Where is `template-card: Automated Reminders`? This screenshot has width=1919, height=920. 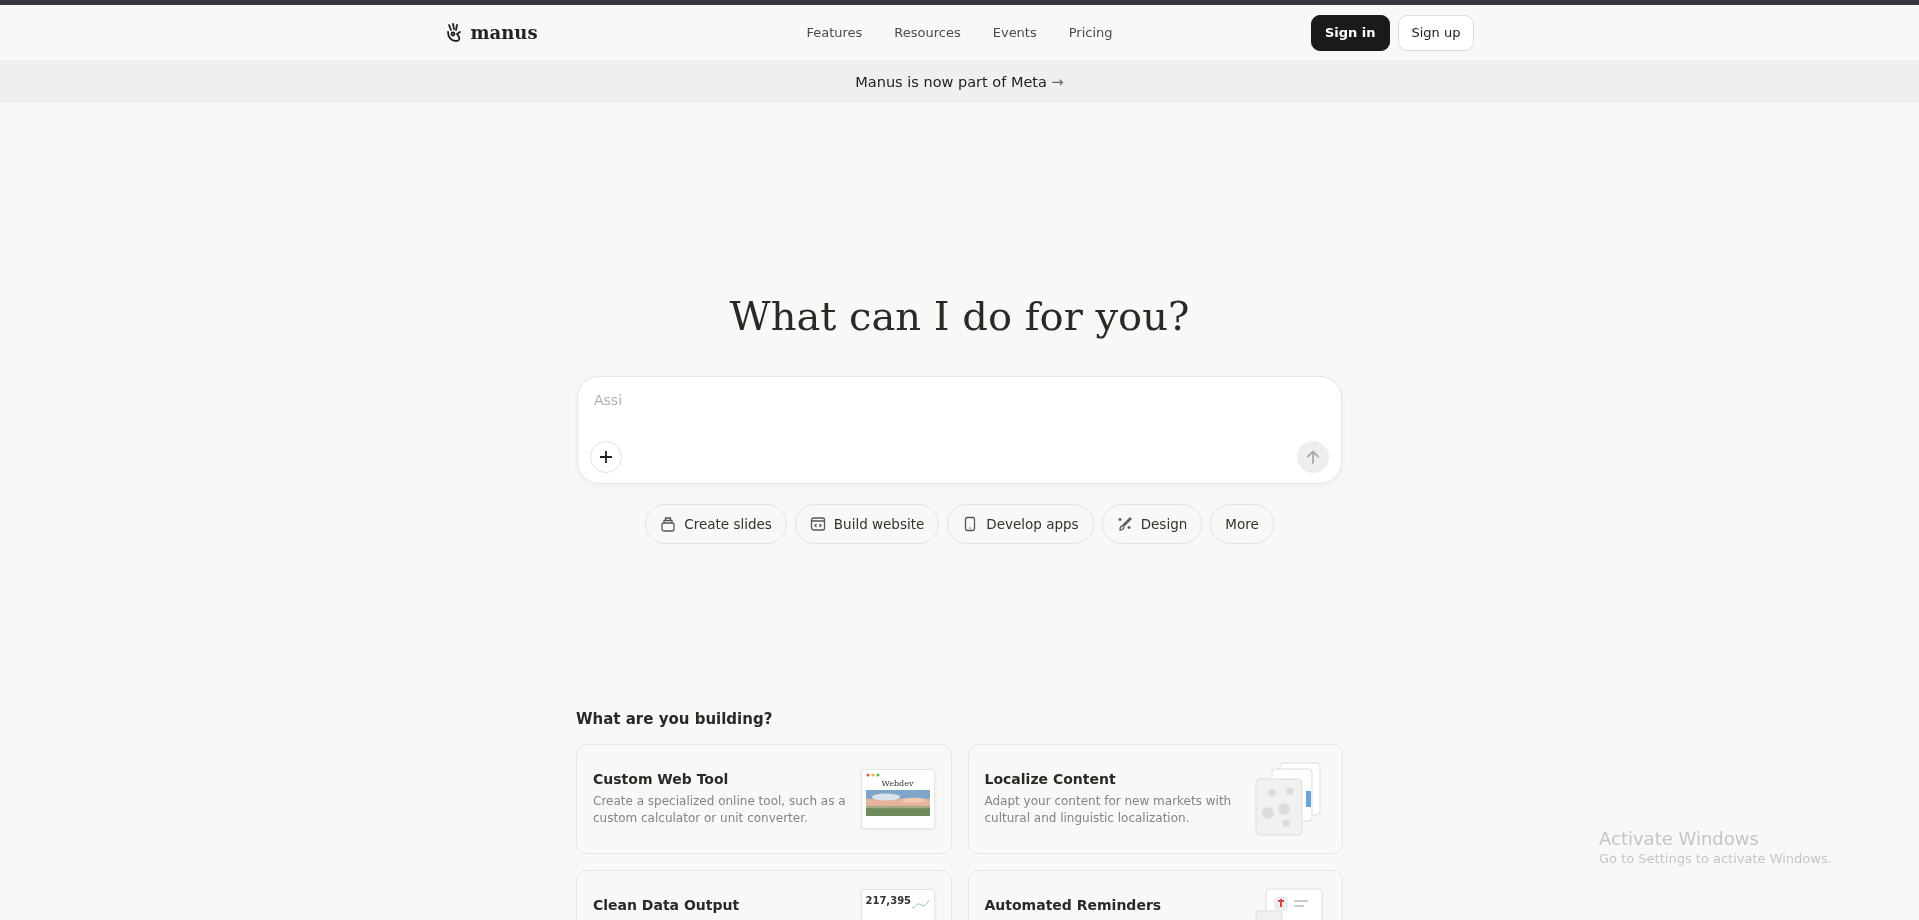 template-card: Automated Reminders is located at coordinates (1155, 895).